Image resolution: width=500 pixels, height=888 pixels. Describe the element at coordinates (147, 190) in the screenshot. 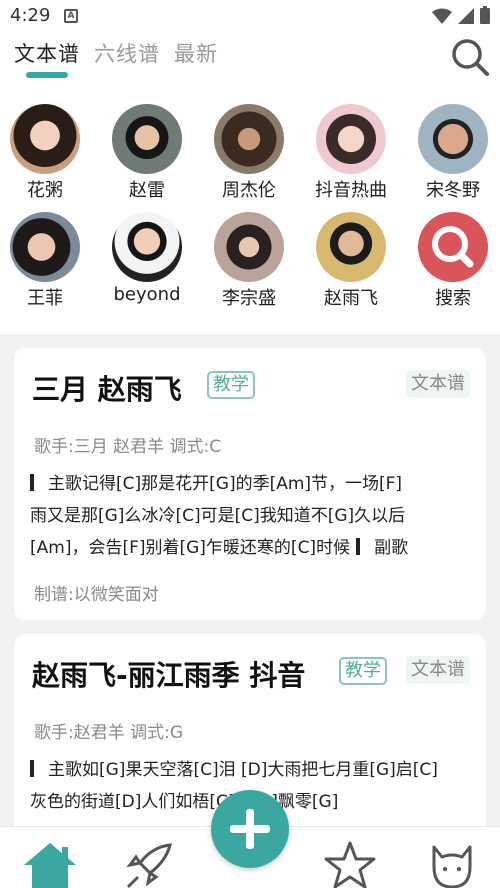

I see `artist-name: 赵雷` at that location.